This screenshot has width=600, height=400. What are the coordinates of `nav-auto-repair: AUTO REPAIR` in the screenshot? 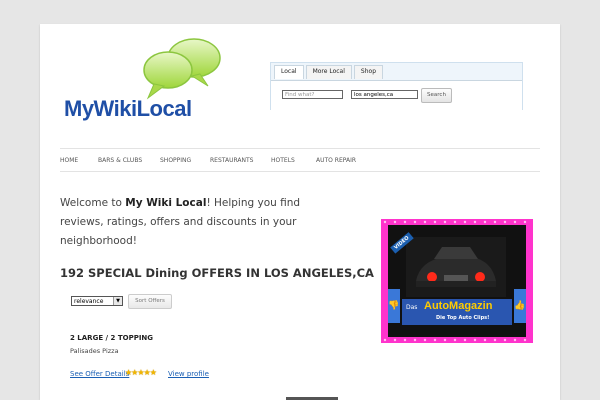 It's located at (336, 160).